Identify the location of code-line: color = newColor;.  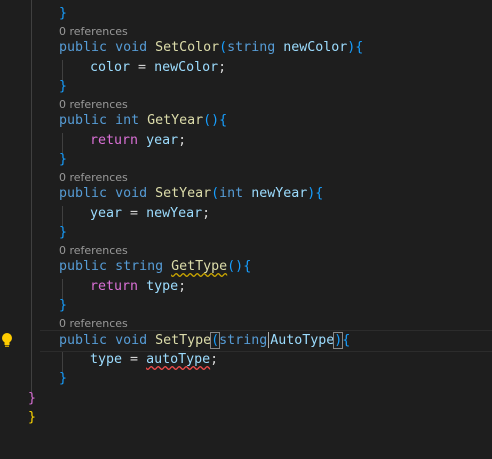
(158, 67).